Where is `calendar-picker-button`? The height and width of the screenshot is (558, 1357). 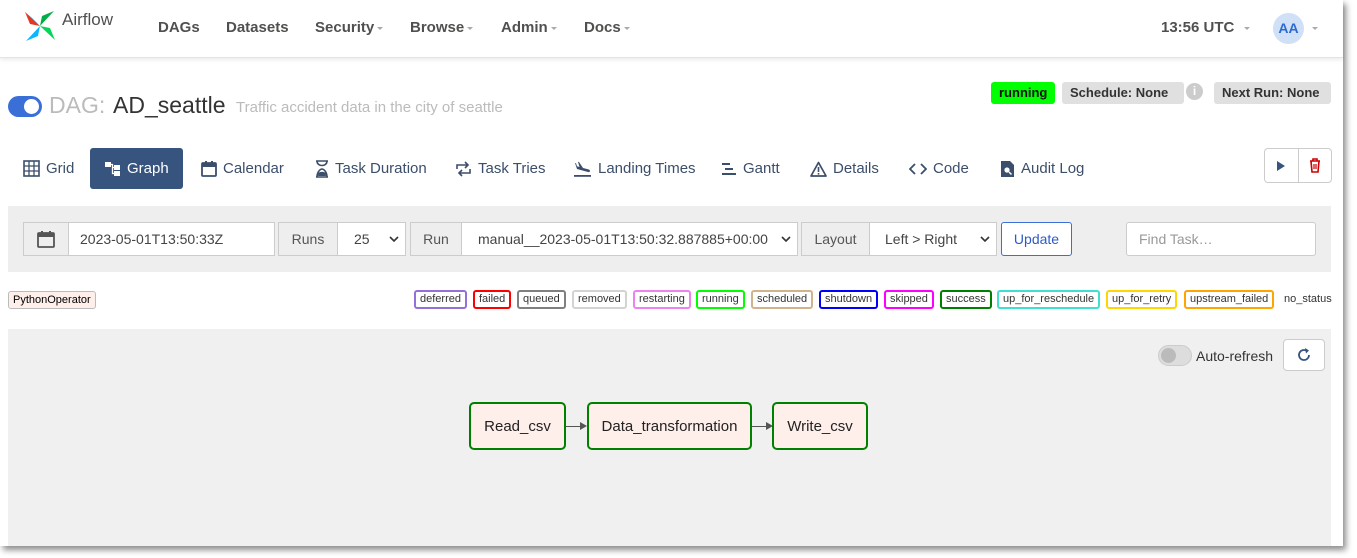 calendar-picker-button is located at coordinates (46, 239).